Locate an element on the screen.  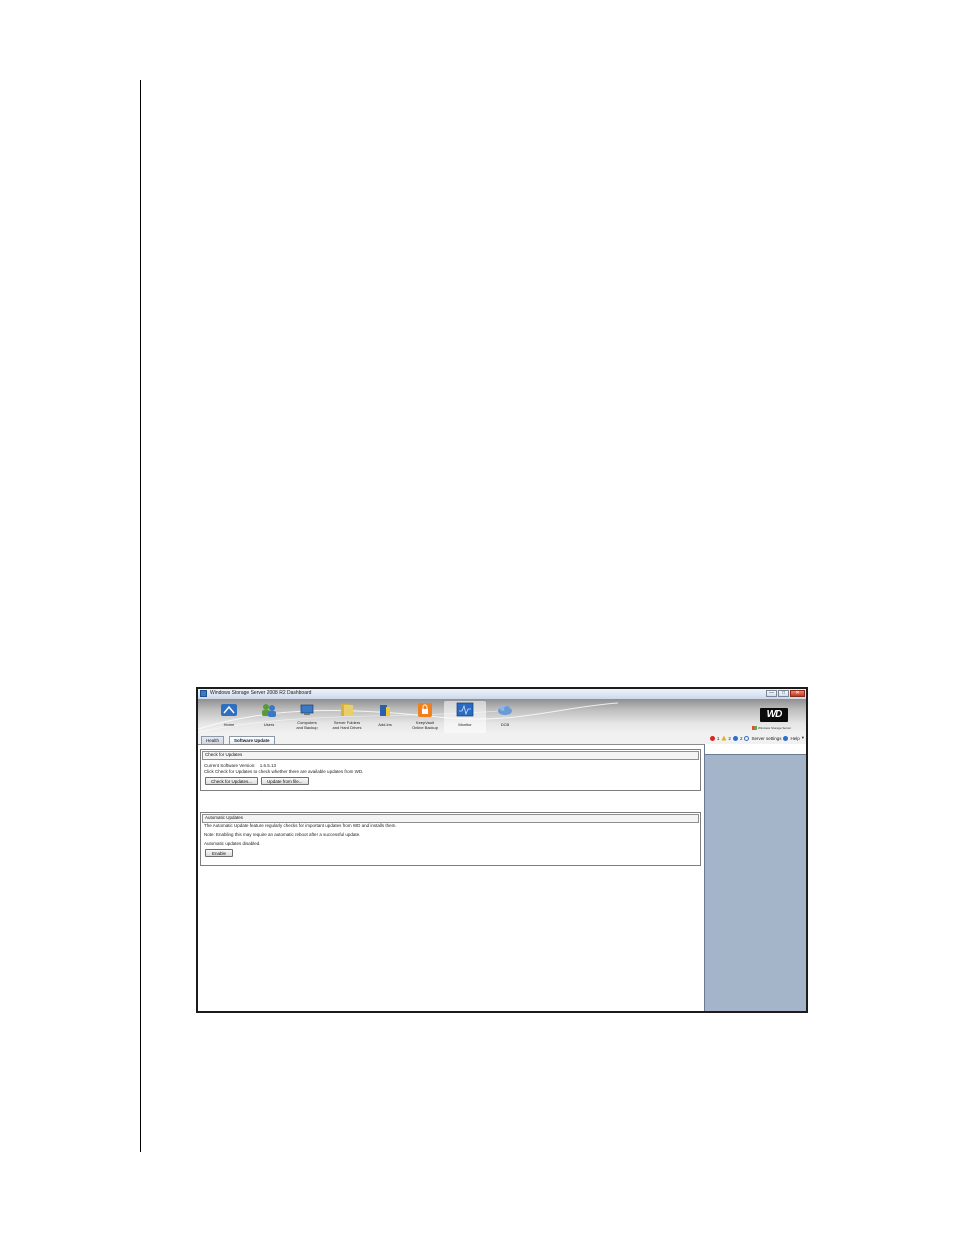
nav-keepvault: KeepVault Online Backup is located at coordinates (425, 717).